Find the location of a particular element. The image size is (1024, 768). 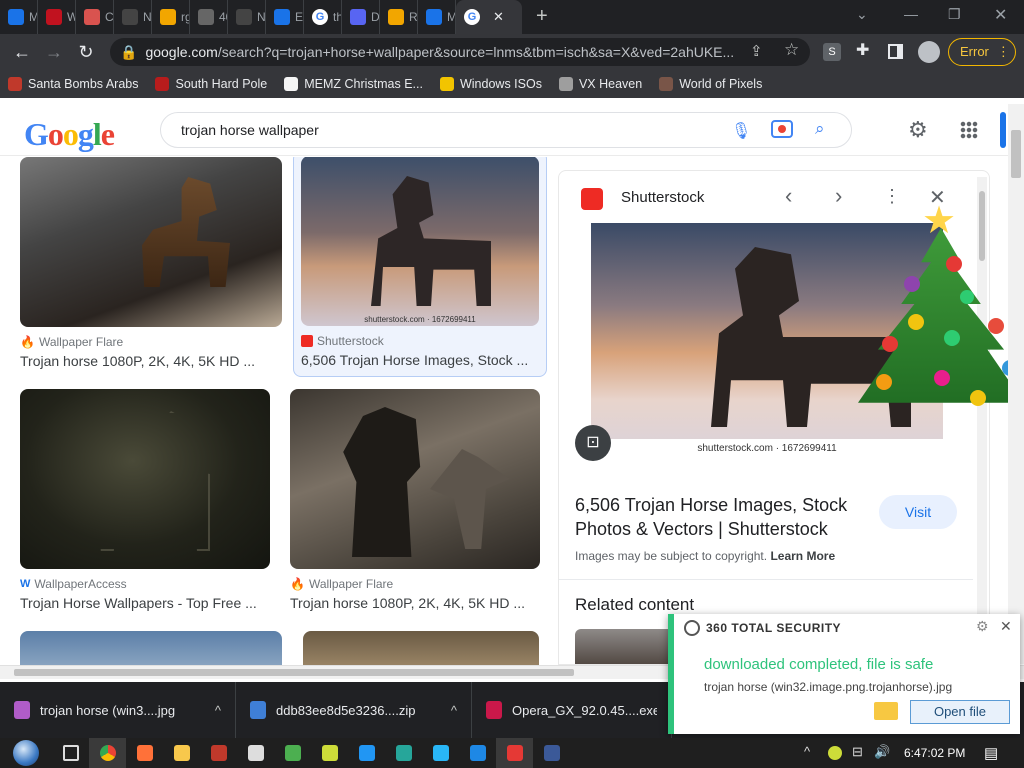

browser-tab: Wh is located at coordinates (57, 17).